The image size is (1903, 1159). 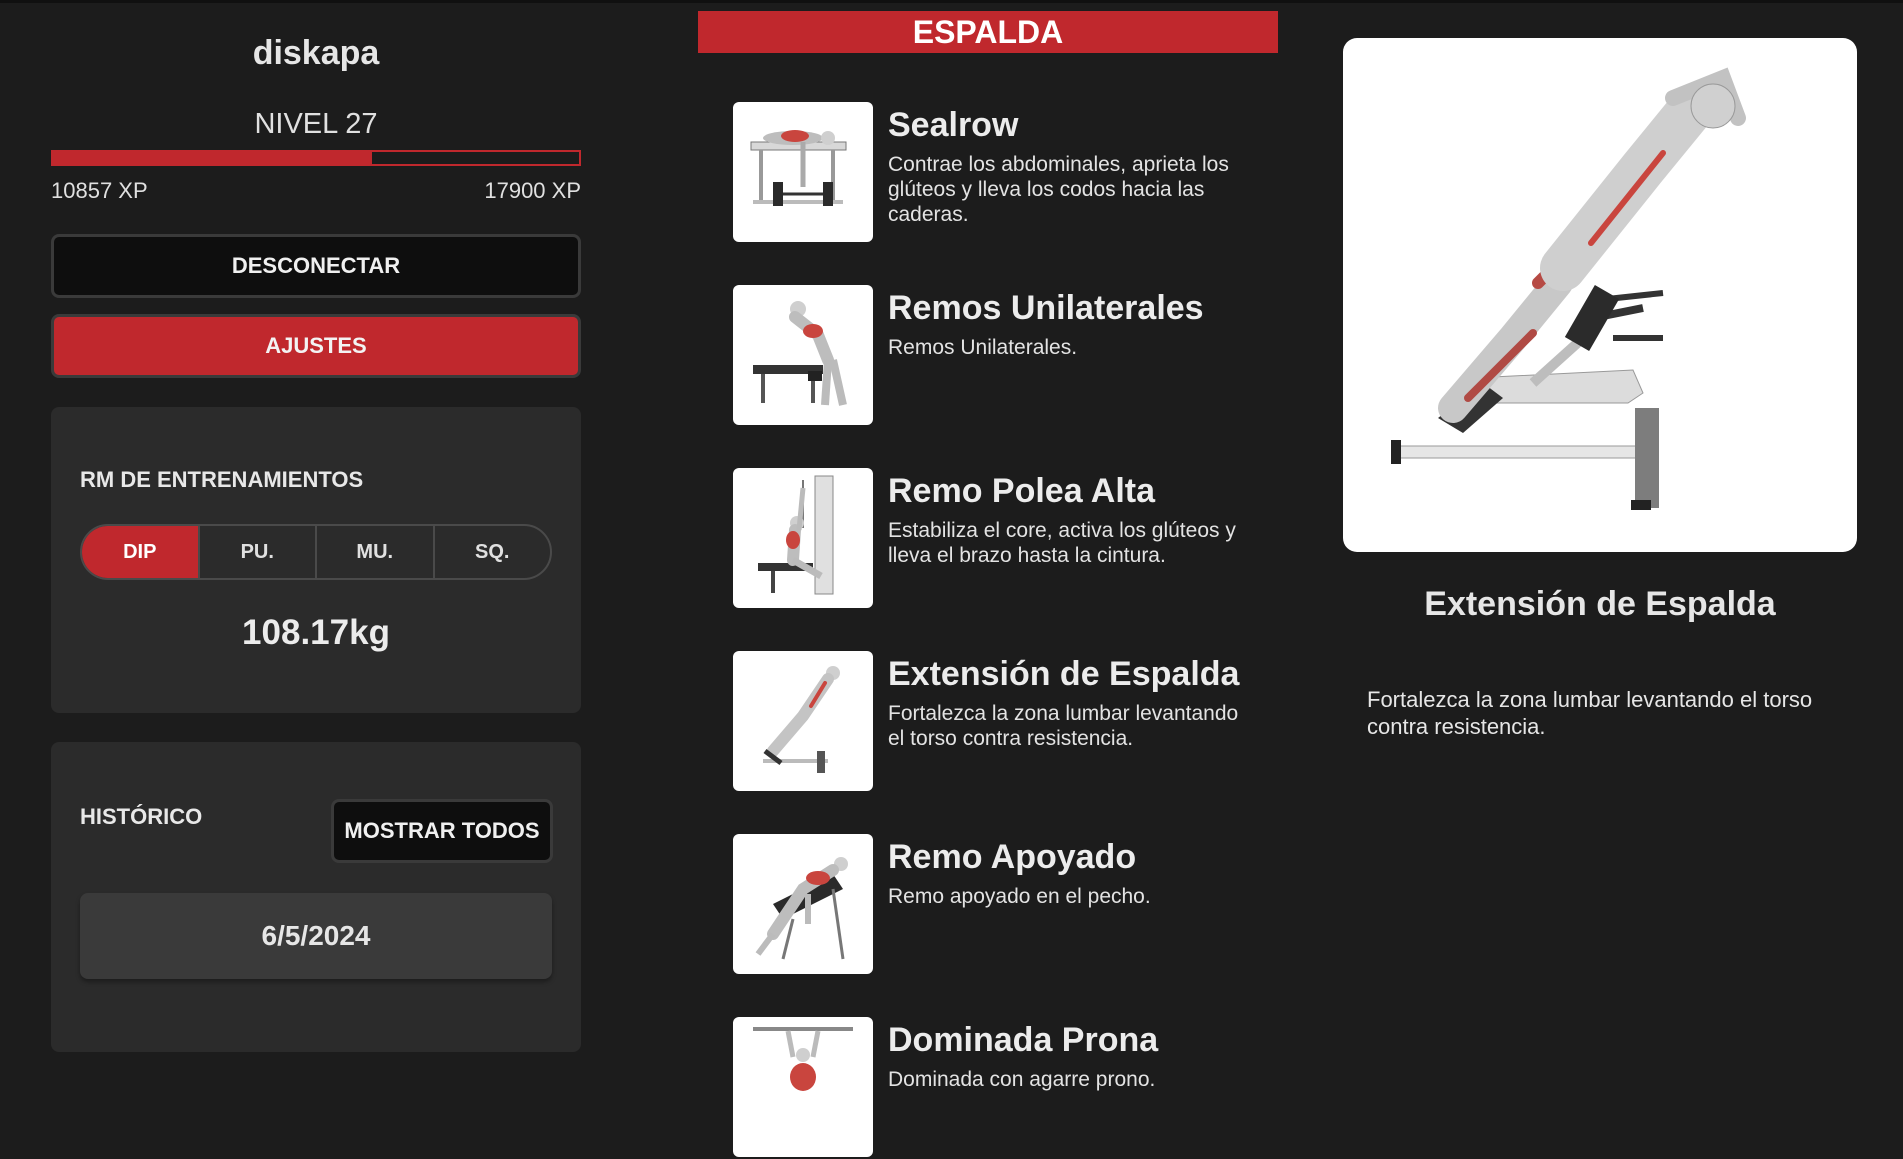 What do you see at coordinates (951, 1) in the screenshot?
I see `top-border` at bounding box center [951, 1].